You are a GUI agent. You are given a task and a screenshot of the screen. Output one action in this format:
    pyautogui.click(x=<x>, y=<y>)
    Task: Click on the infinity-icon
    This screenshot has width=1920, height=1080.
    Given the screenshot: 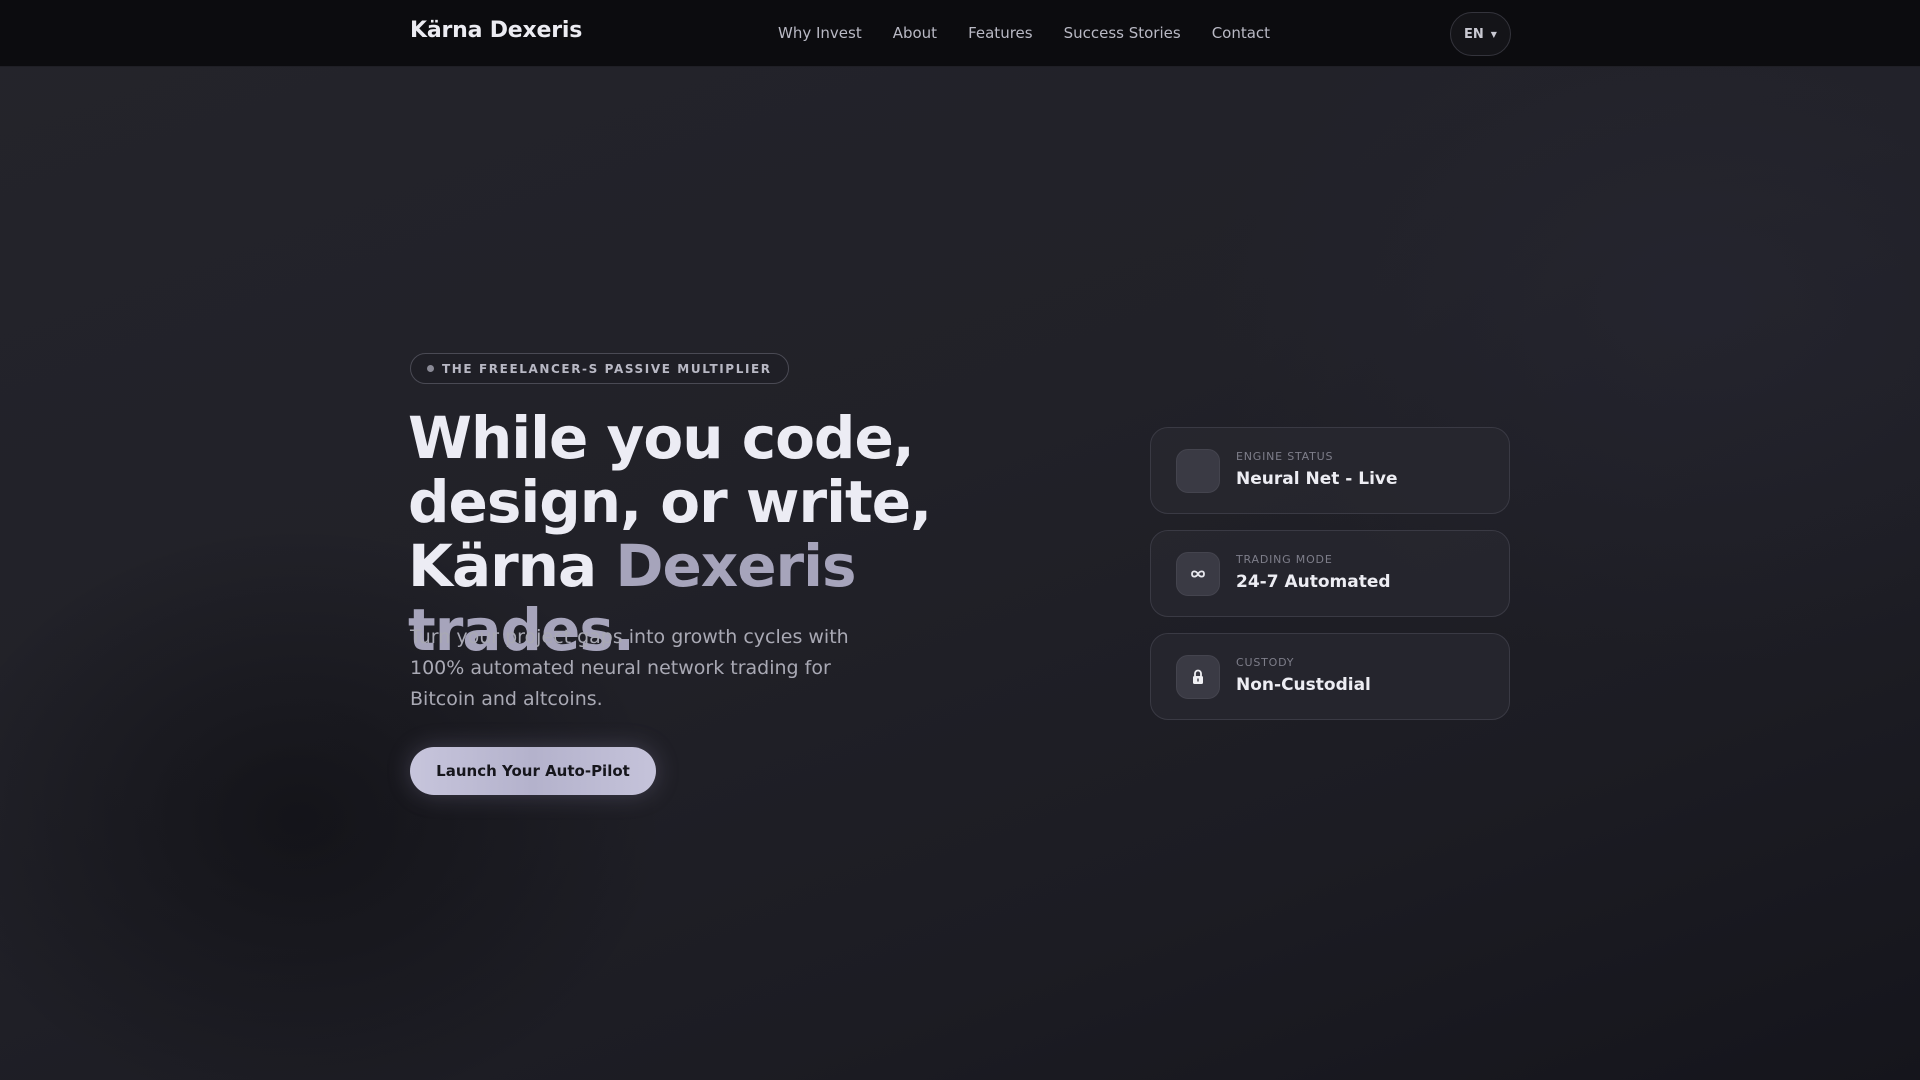 What is the action you would take?
    pyautogui.click(x=1198, y=574)
    